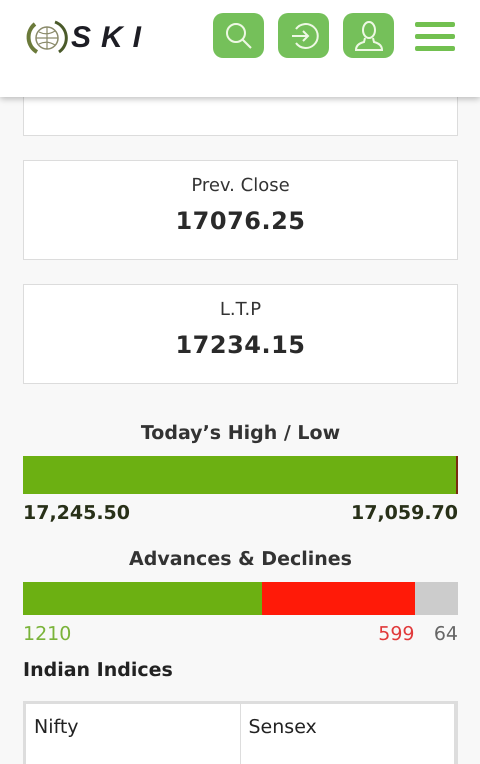 This screenshot has height=764, width=480. Describe the element at coordinates (303, 35) in the screenshot. I see `login-button` at that location.